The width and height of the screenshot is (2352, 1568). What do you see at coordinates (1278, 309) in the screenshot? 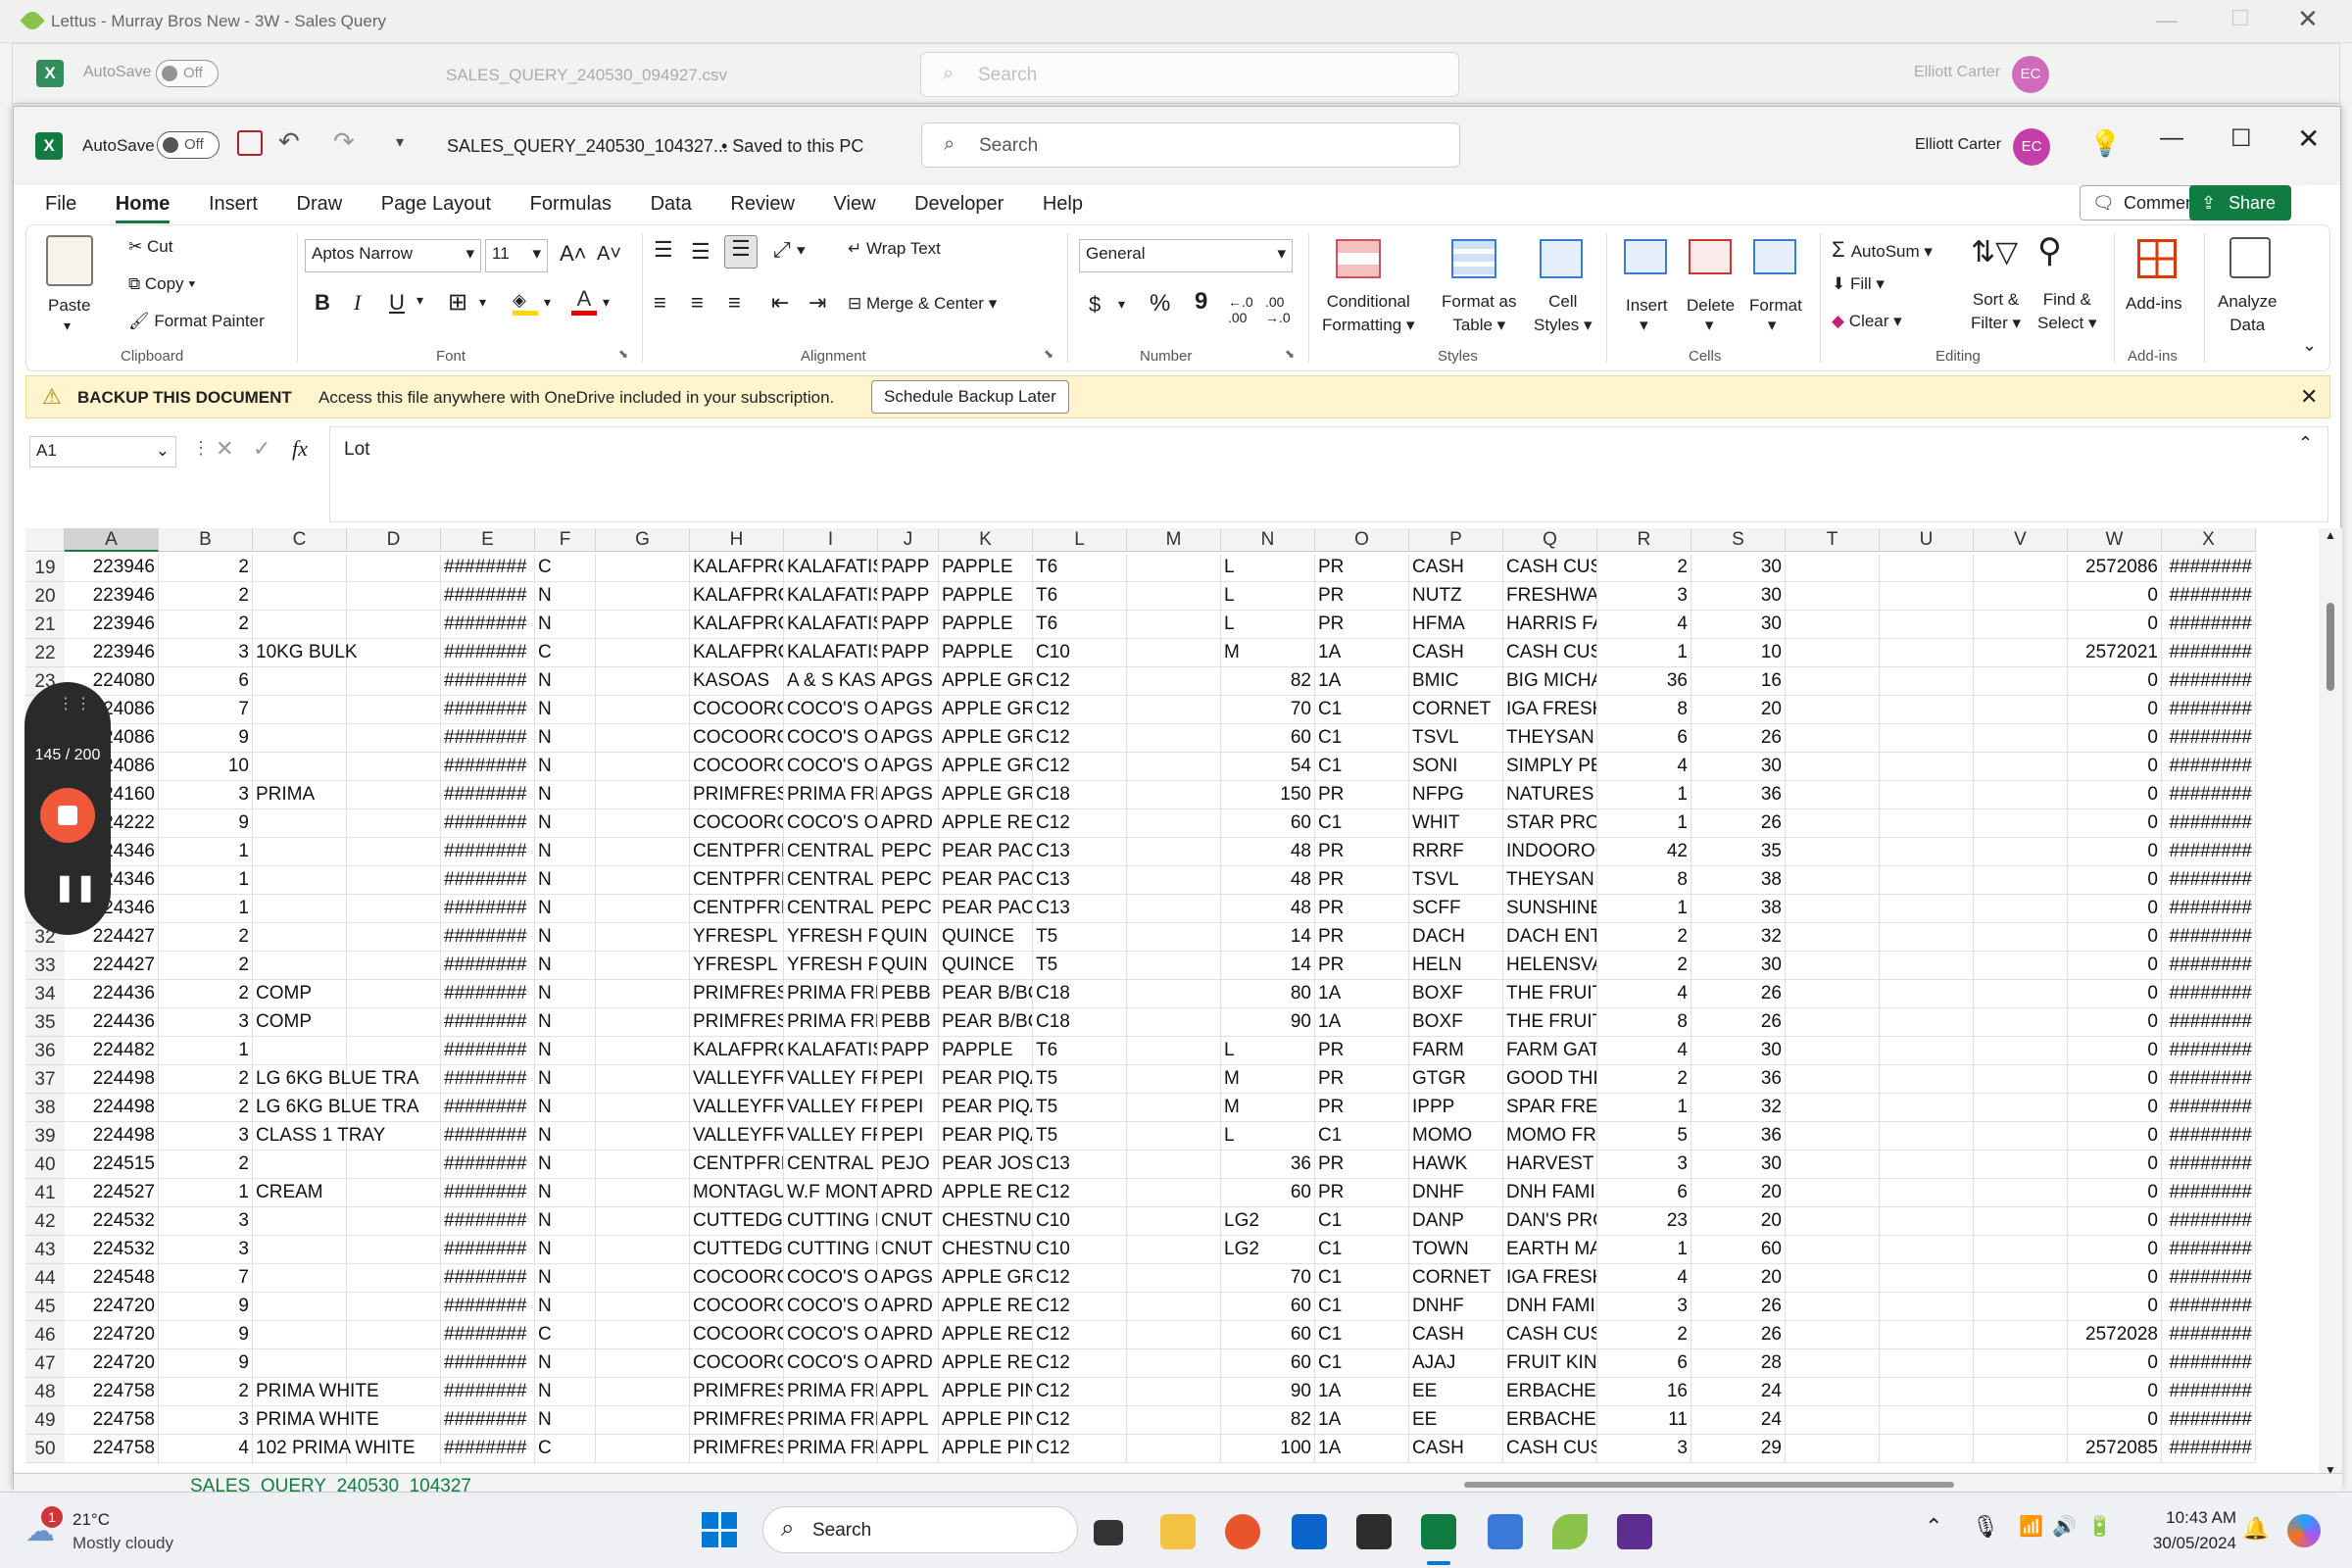
I see `decrease-decimal-icon: .00 →.0` at bounding box center [1278, 309].